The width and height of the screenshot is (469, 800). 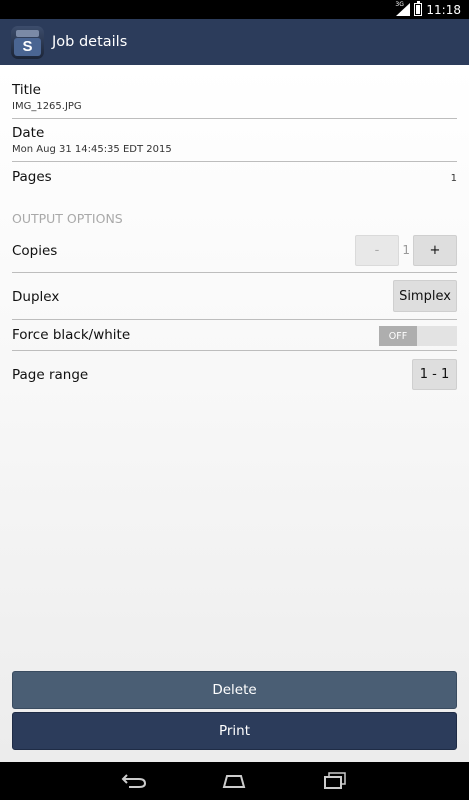 I want to click on network-type: 3G, so click(x=399, y=4).